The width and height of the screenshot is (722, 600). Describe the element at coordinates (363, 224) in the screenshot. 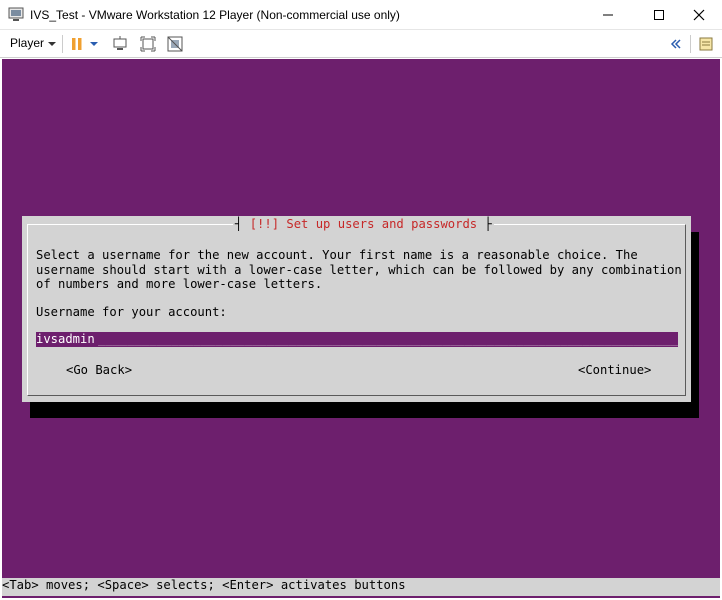

I see `dialog-title: ┤ [!!] Set up users and passwords ├` at that location.